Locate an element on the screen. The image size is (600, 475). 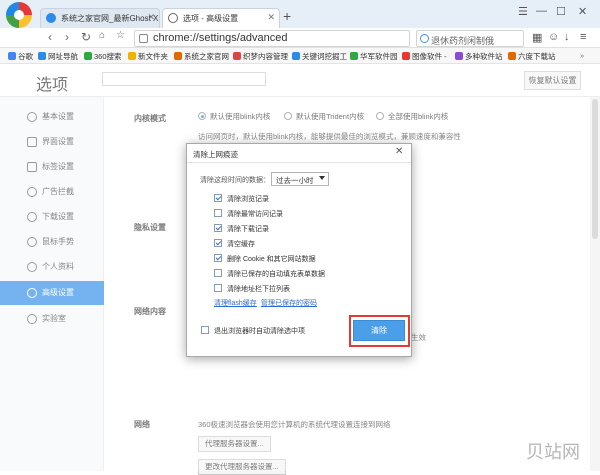
tab-settings: 选项 - 高级设置 ✕ is located at coordinates (221, 18).